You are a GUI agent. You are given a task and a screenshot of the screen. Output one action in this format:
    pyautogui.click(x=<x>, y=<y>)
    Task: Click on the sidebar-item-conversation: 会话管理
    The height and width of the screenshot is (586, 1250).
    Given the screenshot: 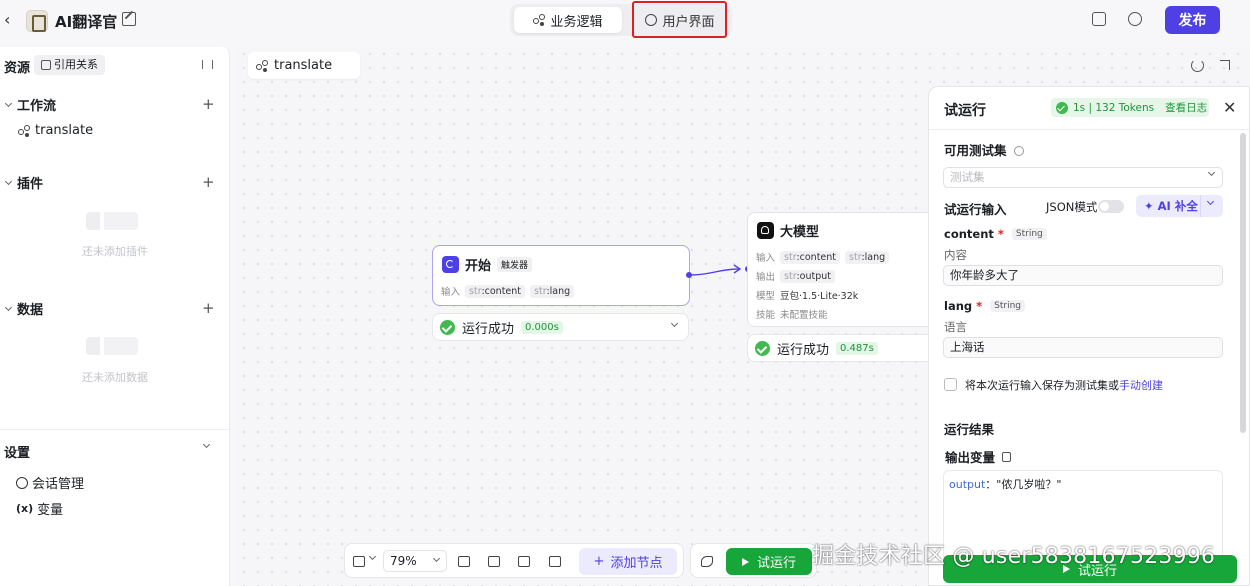 What is the action you would take?
    pyautogui.click(x=50, y=482)
    